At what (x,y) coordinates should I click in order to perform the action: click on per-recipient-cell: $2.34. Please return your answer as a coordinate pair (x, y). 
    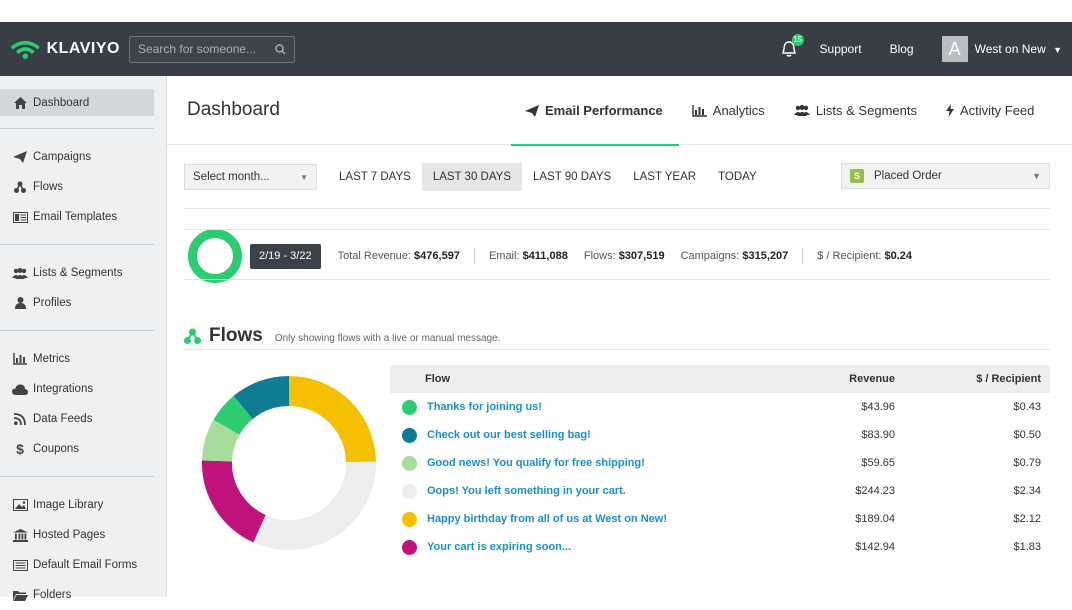
    Looking at the image, I should click on (1027, 491).